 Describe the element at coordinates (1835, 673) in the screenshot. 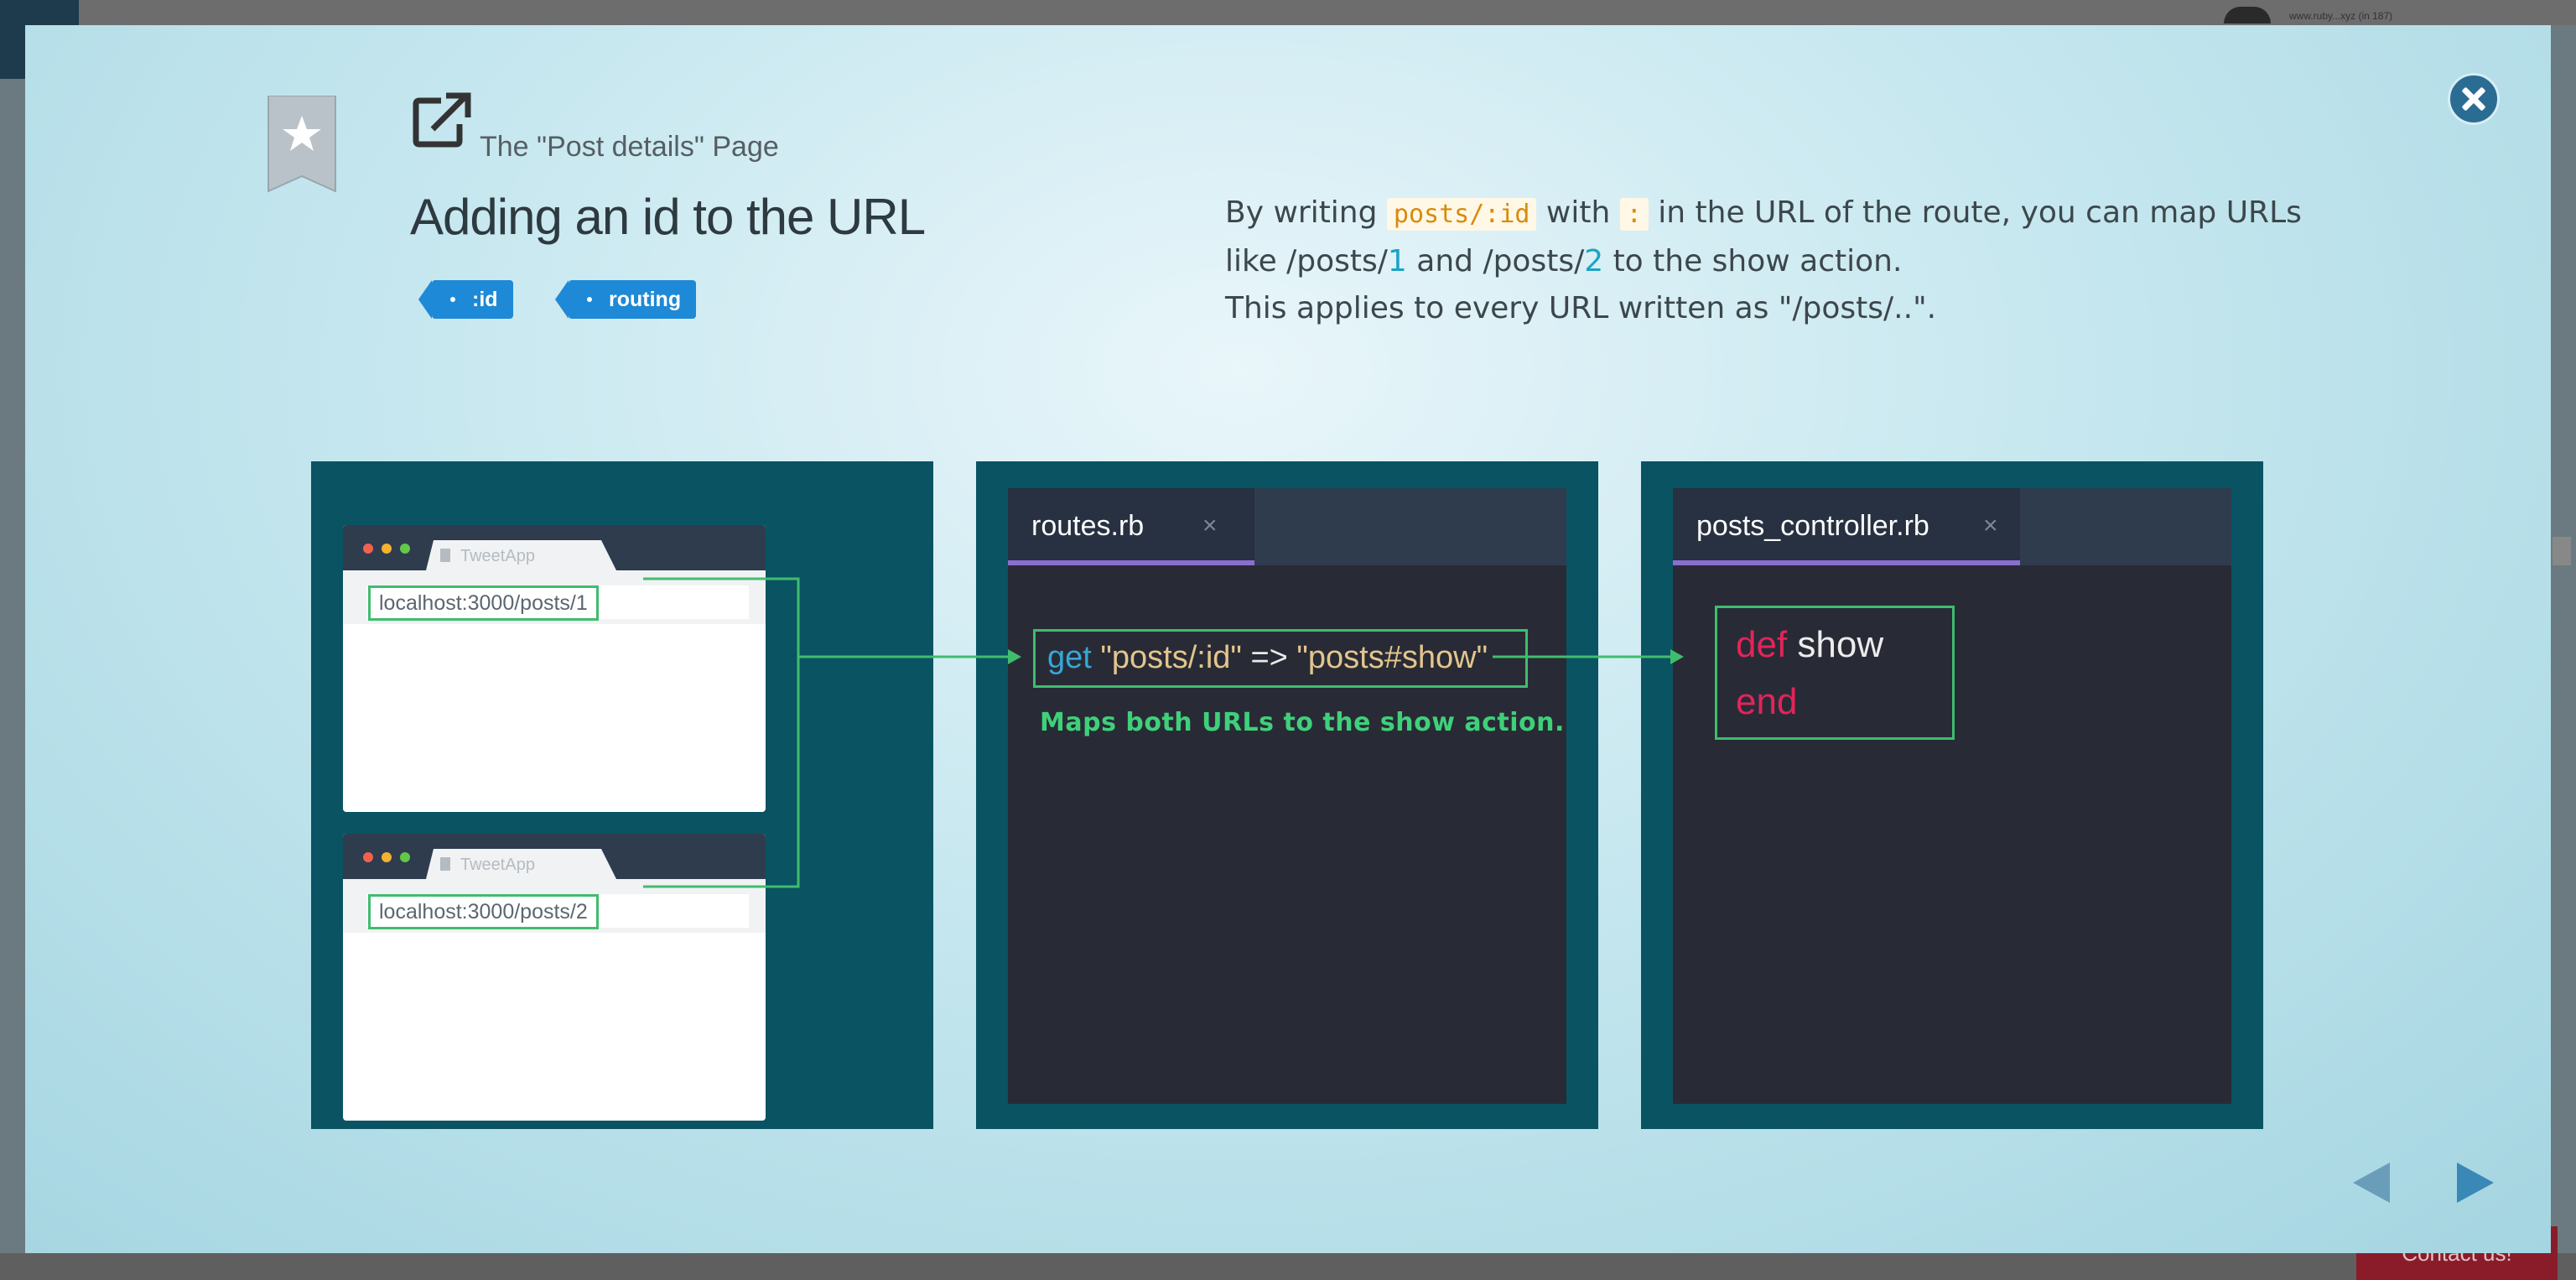

I see `show-action-code: def show end` at that location.